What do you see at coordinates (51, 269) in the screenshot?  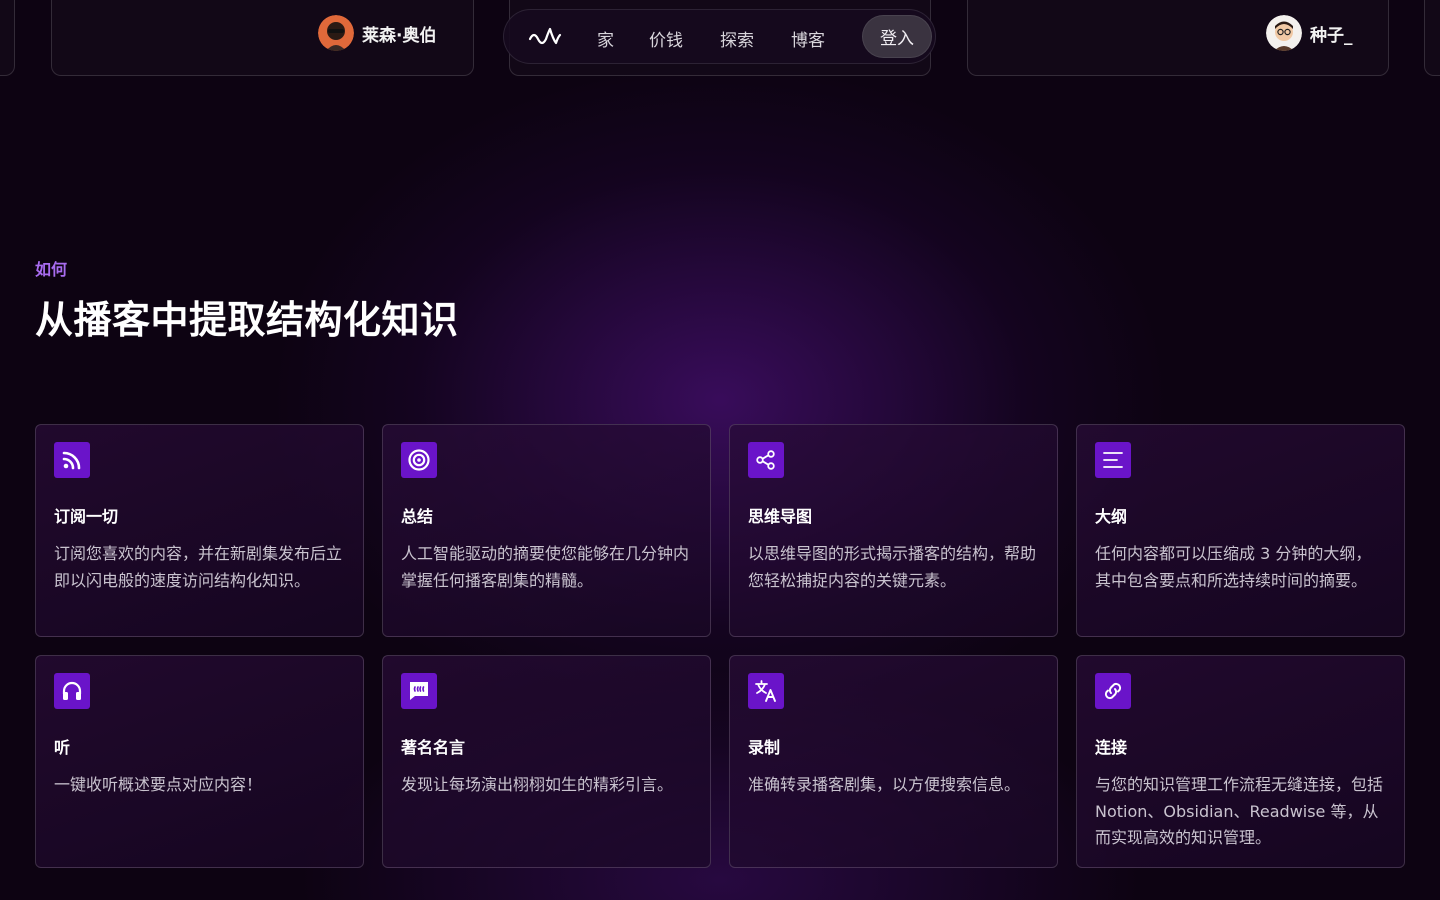 I see `section-eyebrow: 如何` at bounding box center [51, 269].